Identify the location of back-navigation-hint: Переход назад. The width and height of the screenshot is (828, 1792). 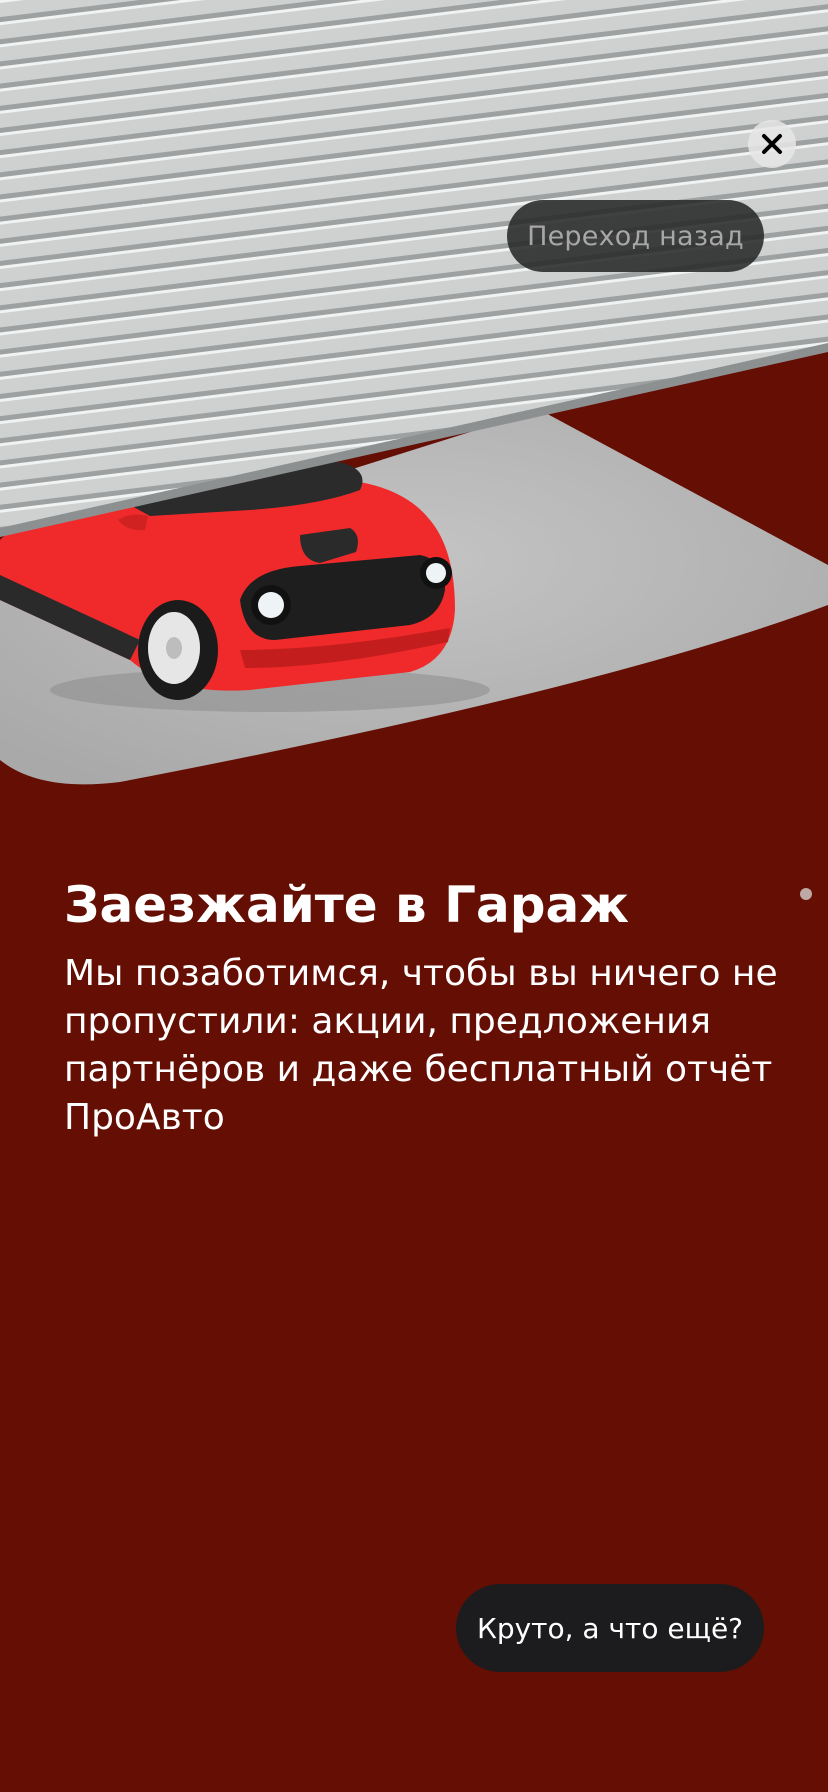
(635, 236).